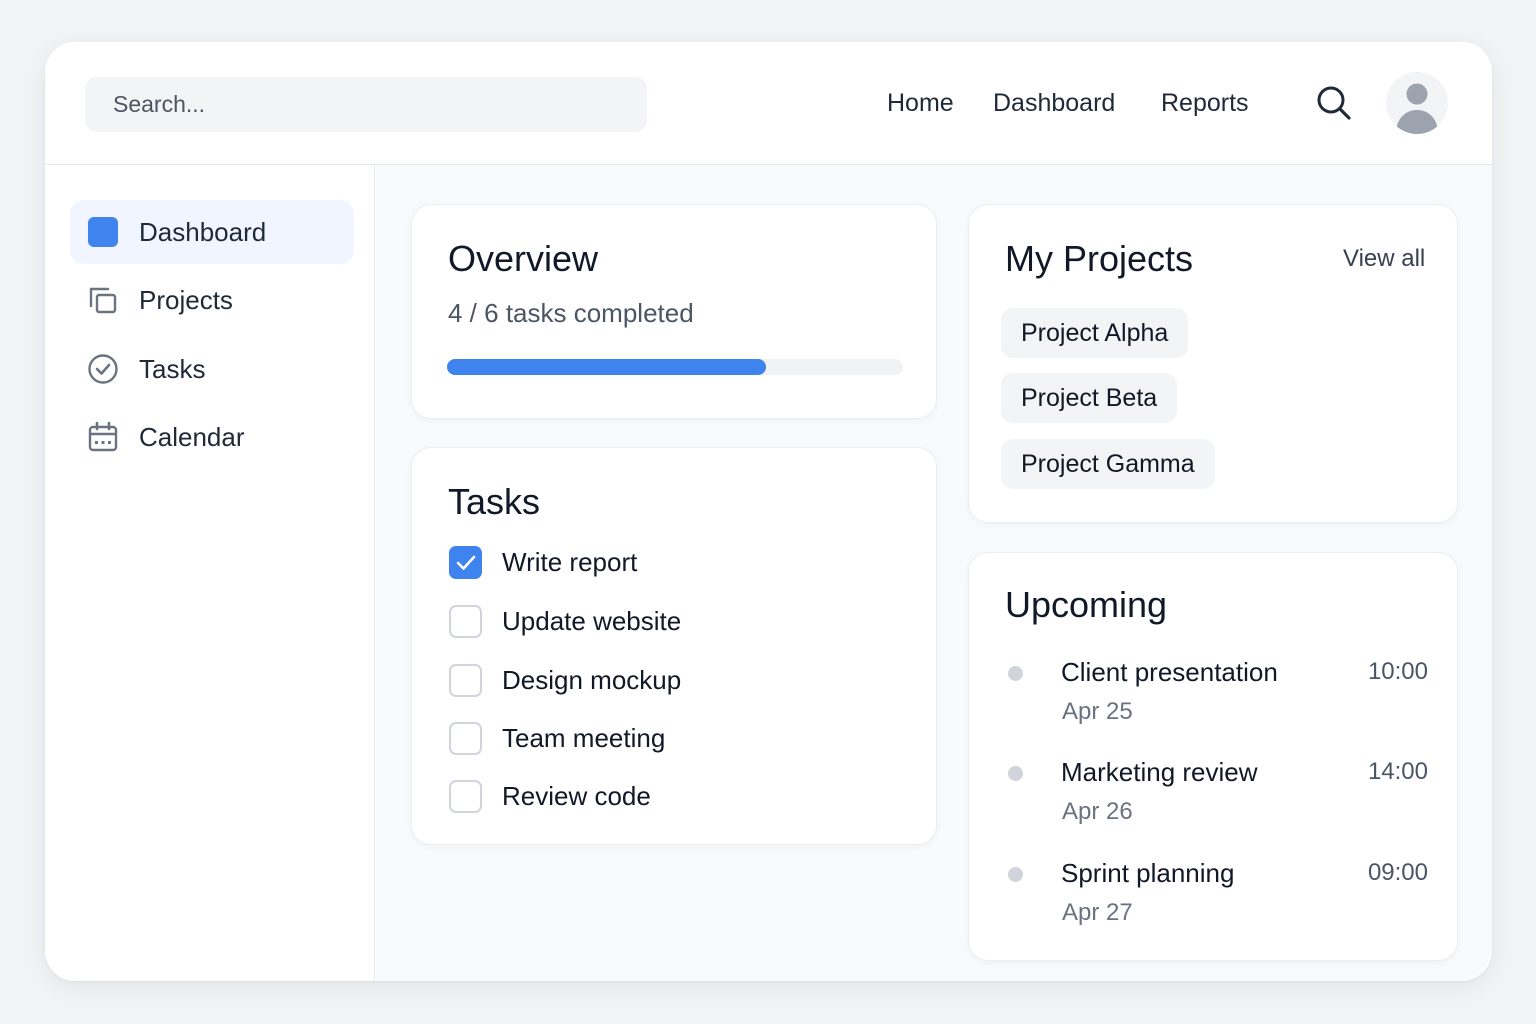 The image size is (1536, 1024). I want to click on project-chip-beta: Project Beta, so click(1089, 398).